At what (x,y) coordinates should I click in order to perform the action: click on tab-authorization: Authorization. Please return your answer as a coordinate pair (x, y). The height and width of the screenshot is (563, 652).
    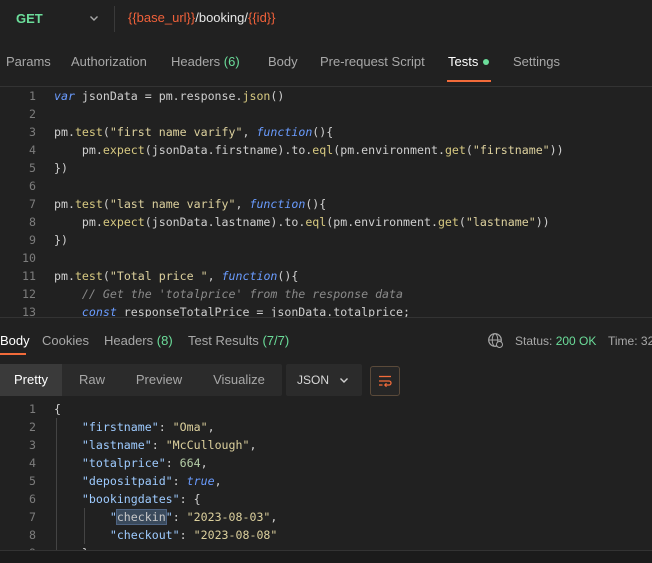
    Looking at the image, I should click on (109, 61).